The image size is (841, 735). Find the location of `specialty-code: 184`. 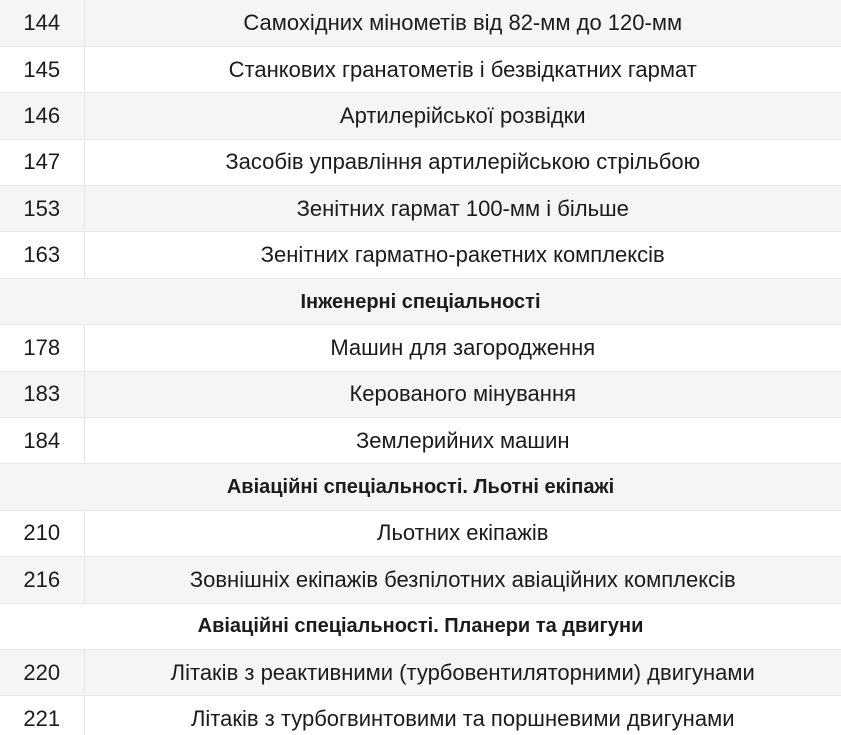

specialty-code: 184 is located at coordinates (42, 441).